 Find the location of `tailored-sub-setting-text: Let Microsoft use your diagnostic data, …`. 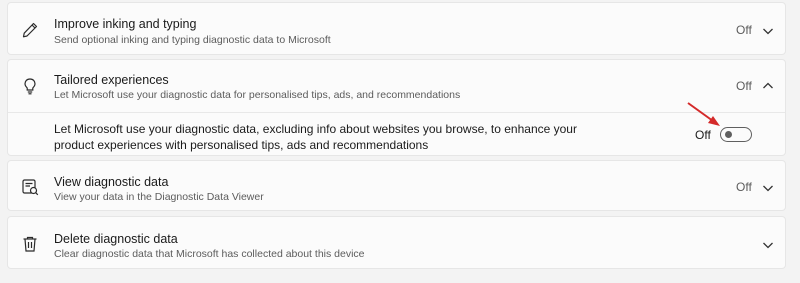

tailored-sub-setting-text: Let Microsoft use your diagnostic data, … is located at coordinates (315, 137).